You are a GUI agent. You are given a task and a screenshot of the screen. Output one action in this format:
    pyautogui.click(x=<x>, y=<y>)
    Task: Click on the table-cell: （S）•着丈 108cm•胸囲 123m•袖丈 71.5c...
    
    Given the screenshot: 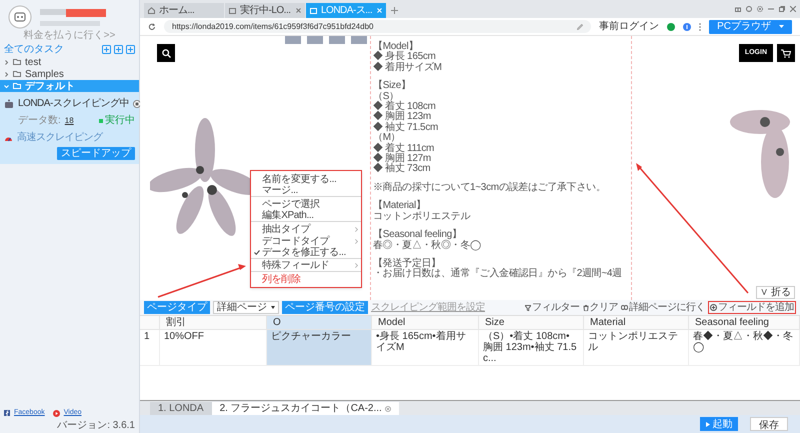 What is the action you would take?
    pyautogui.click(x=531, y=347)
    